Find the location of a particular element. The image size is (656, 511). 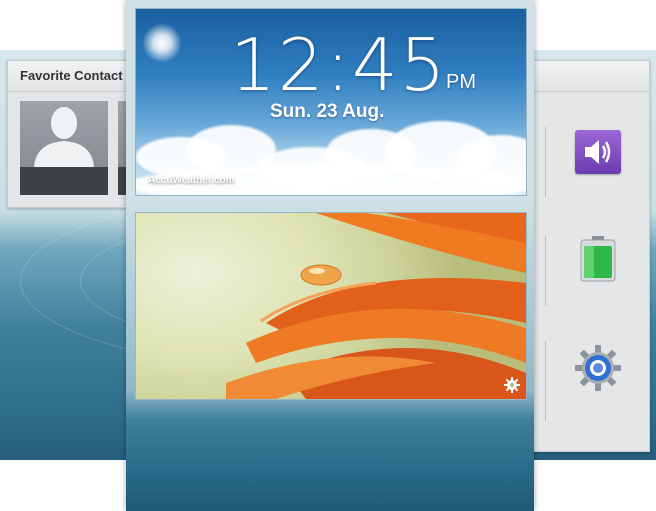

favorite-contacts-widget: Favorite Contact is located at coordinates (72, 134).